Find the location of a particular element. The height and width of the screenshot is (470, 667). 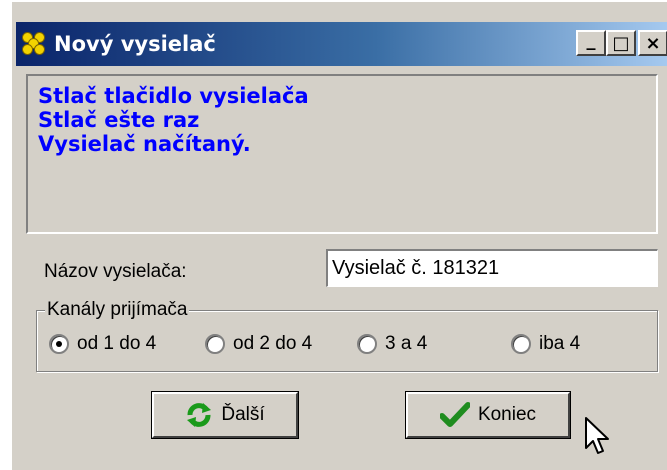

minimize-button: _ is located at coordinates (591, 43).